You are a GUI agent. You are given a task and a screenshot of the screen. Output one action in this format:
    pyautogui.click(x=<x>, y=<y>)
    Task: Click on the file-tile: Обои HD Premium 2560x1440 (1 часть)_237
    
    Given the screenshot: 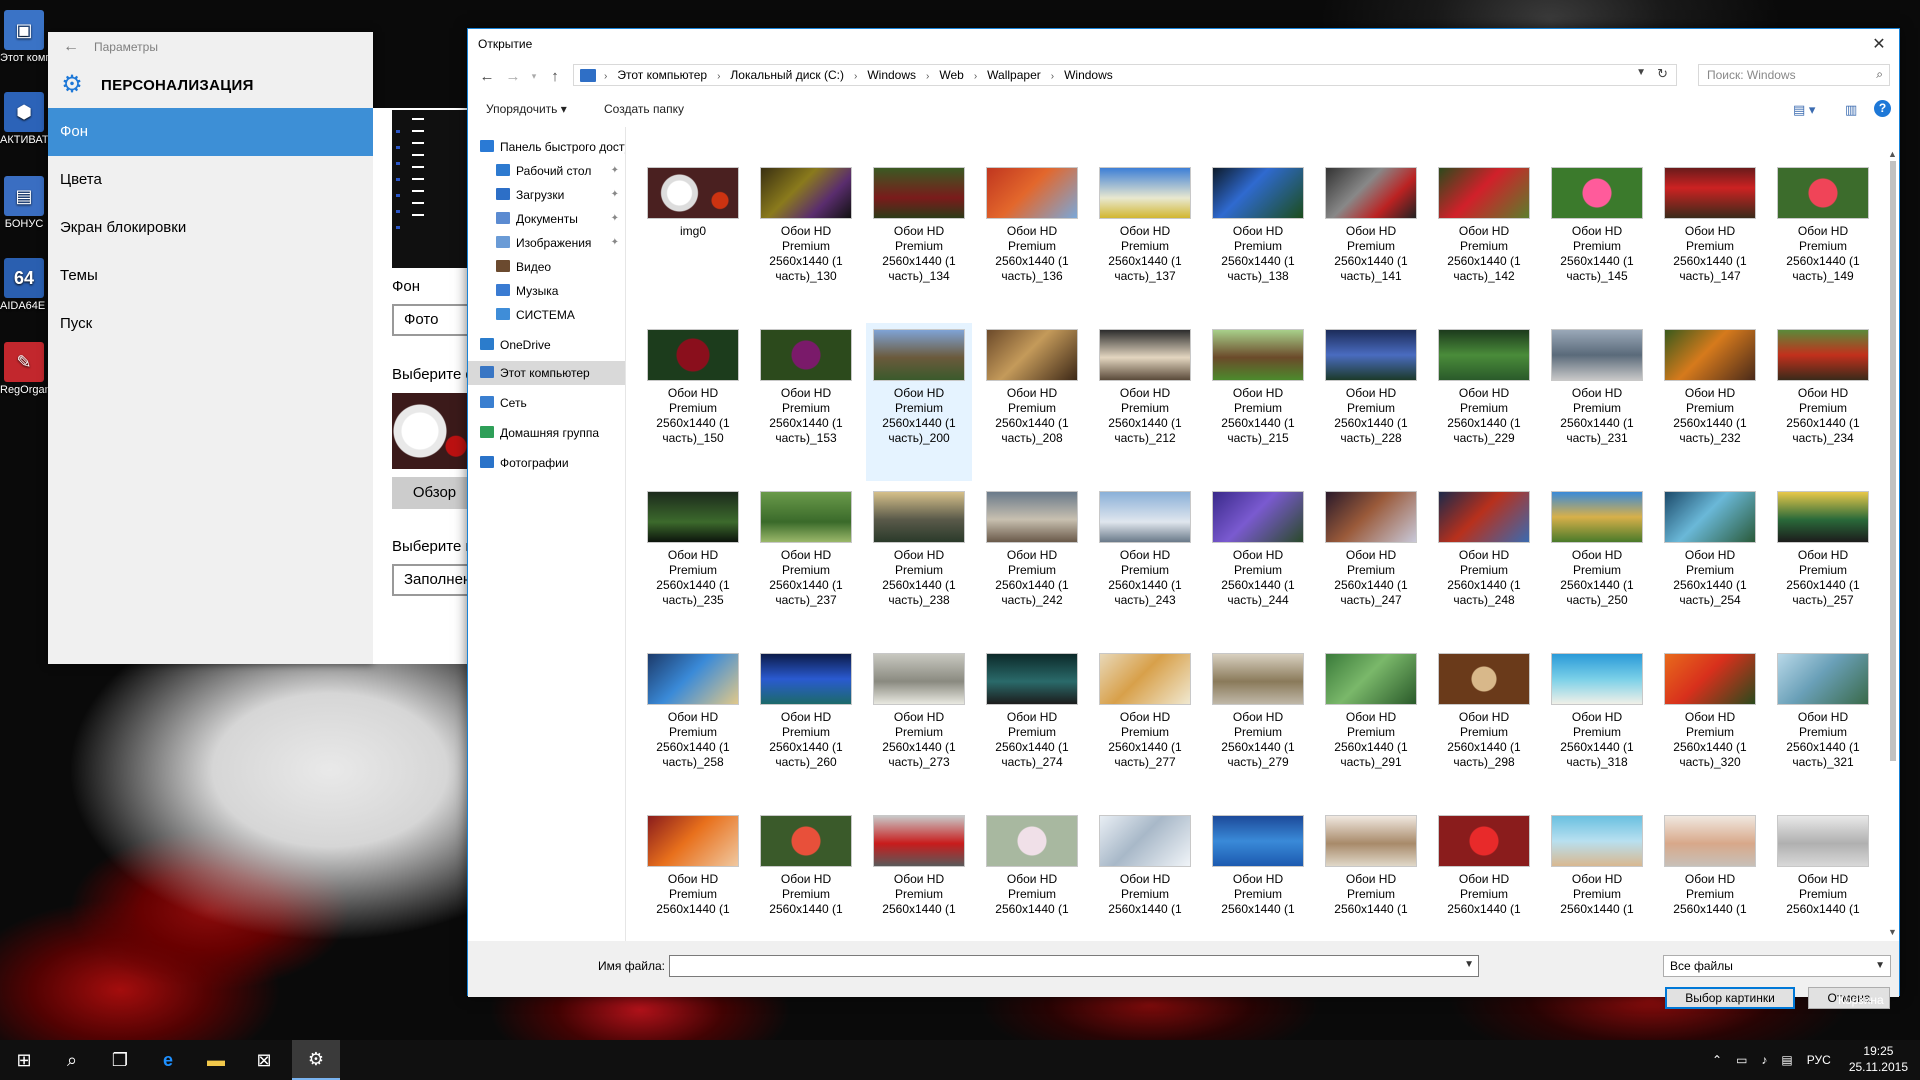 What is the action you would take?
    pyautogui.click(x=806, y=560)
    